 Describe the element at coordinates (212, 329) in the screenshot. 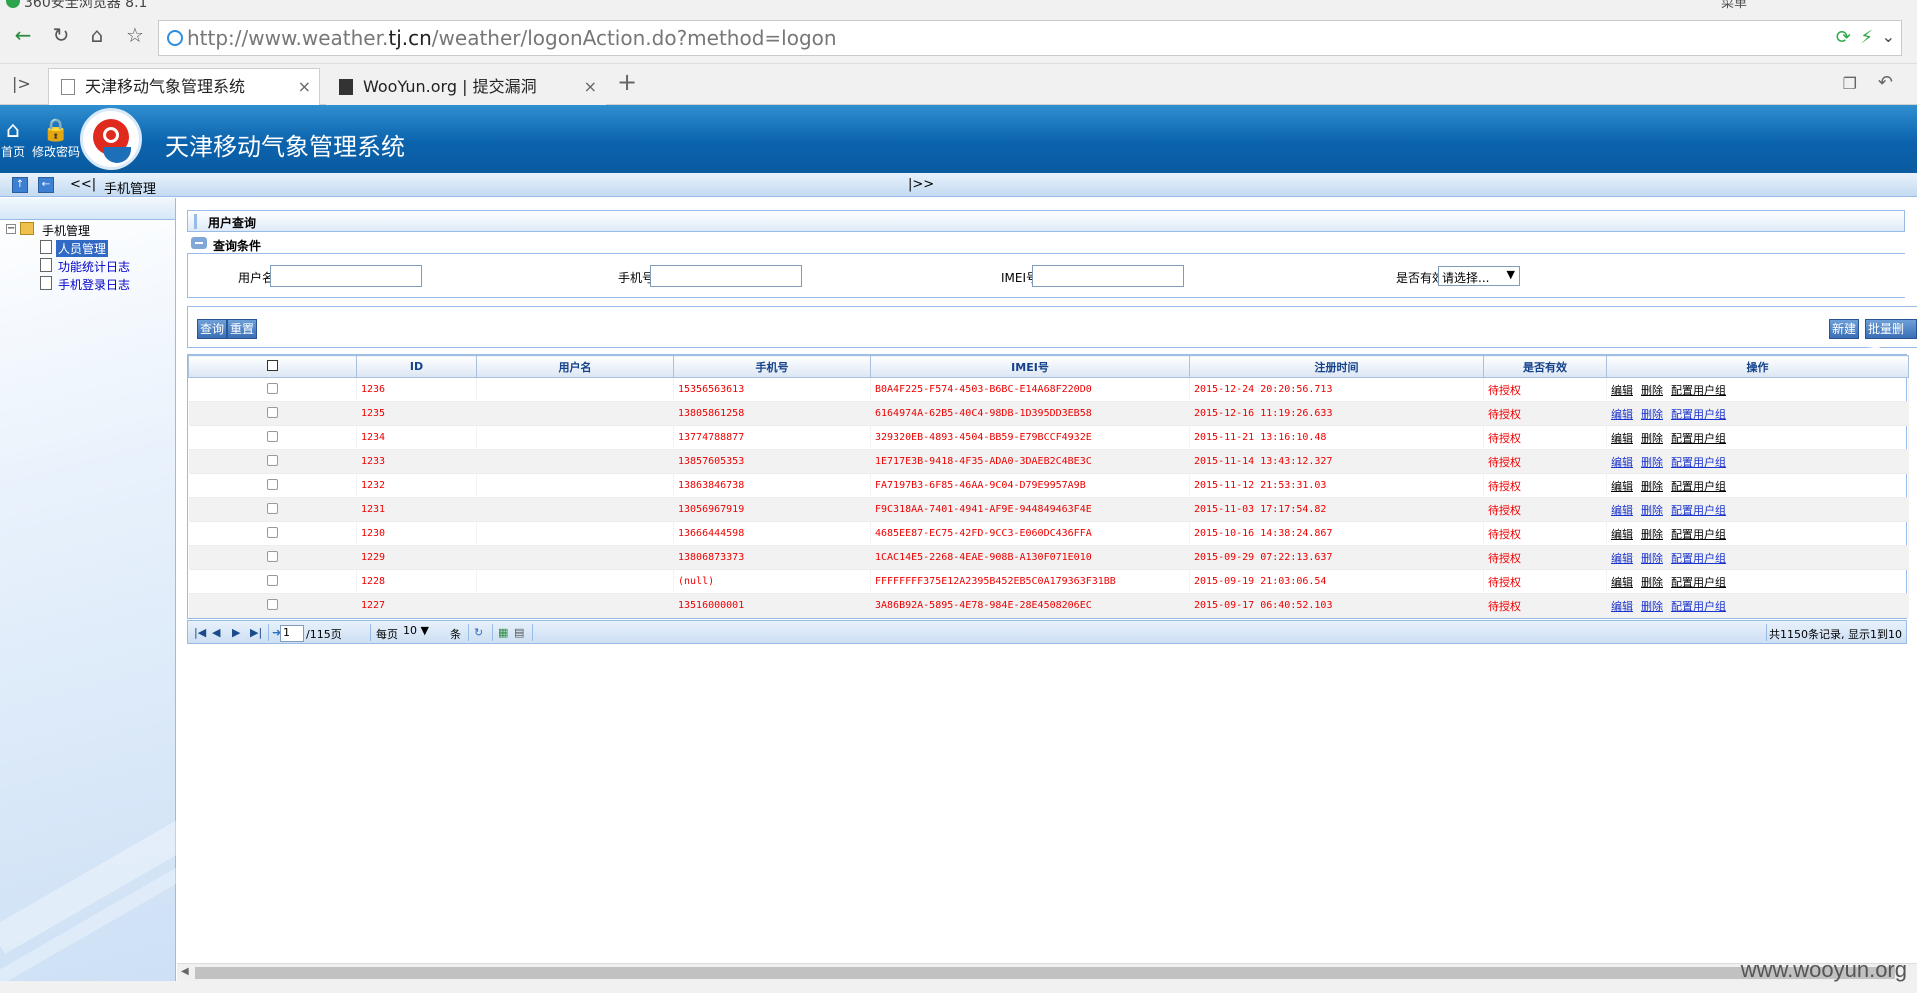

I see `search-button: 查询` at that location.